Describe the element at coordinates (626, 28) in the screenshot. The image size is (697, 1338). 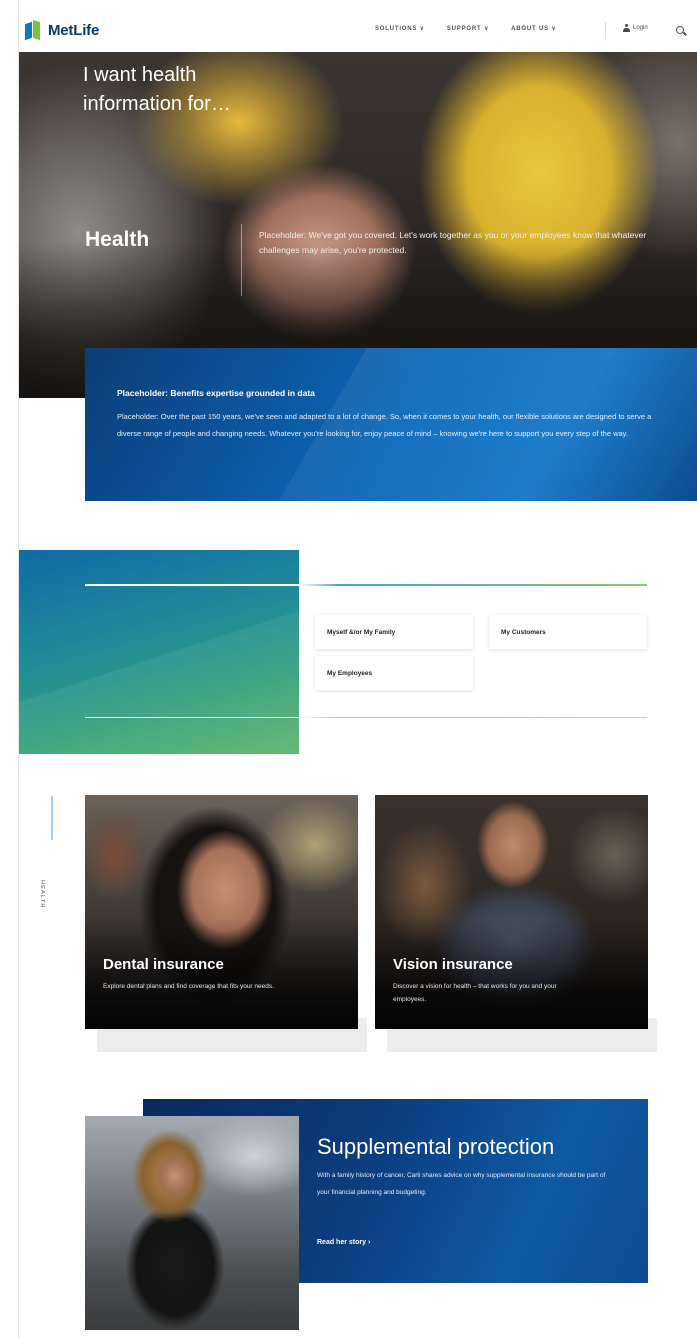
I see `user-icon` at that location.